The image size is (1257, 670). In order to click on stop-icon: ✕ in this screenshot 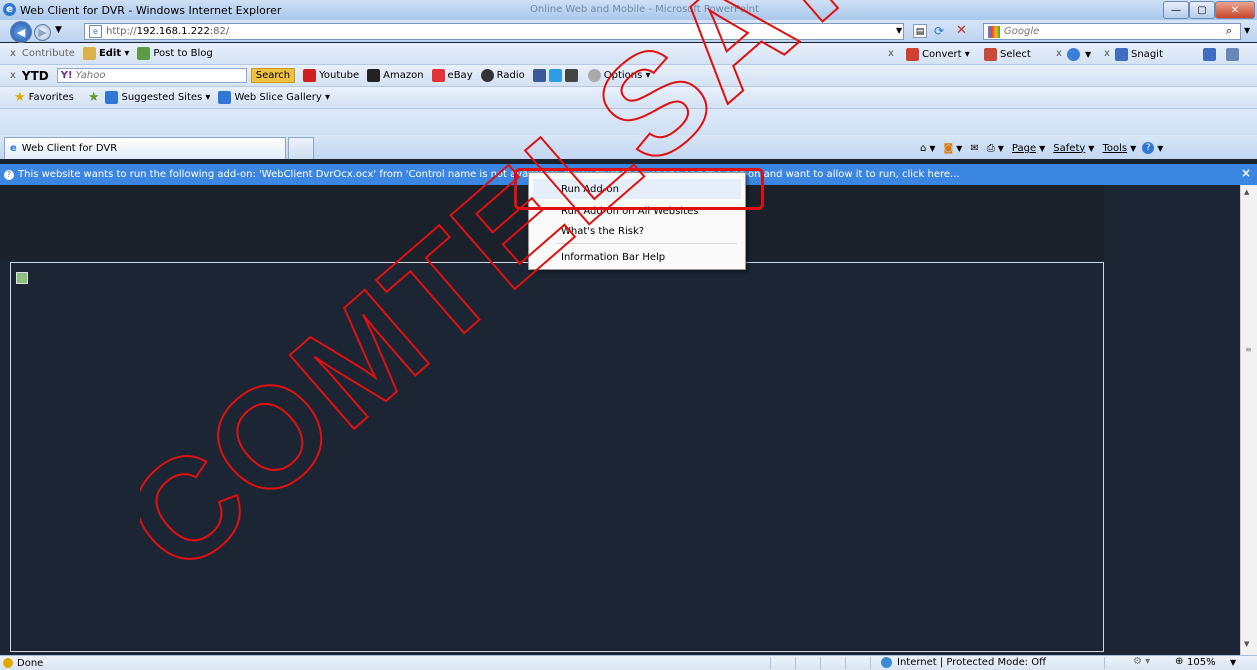, I will do `click(961, 30)`.